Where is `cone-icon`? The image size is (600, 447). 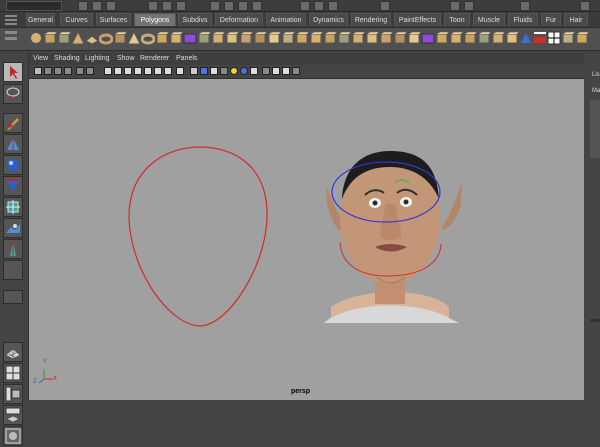
cone-icon is located at coordinates (78, 37).